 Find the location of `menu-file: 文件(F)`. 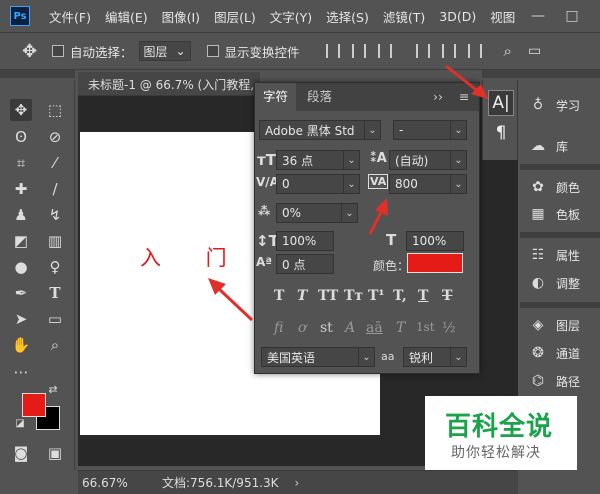

menu-file: 文件(F) is located at coordinates (70, 16).